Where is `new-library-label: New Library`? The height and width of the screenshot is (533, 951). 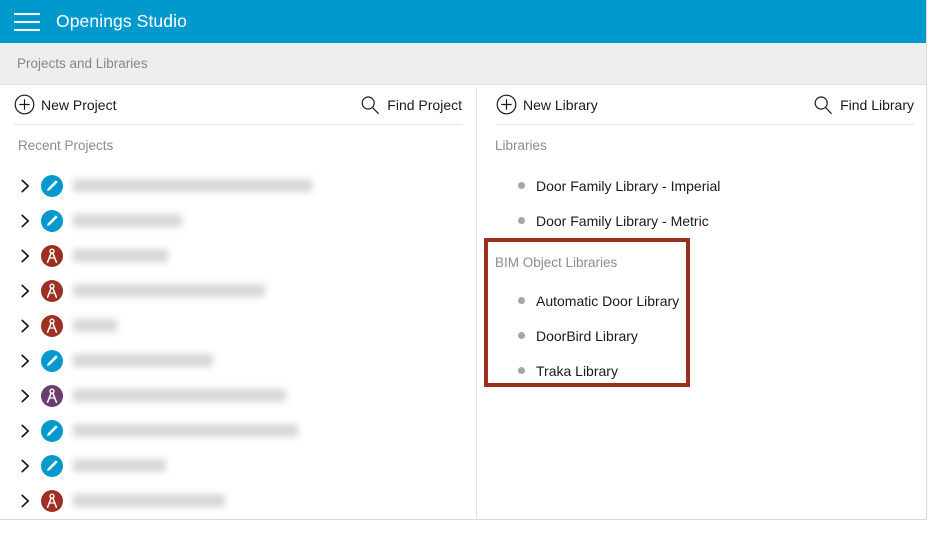 new-library-label: New Library is located at coordinates (560, 104).